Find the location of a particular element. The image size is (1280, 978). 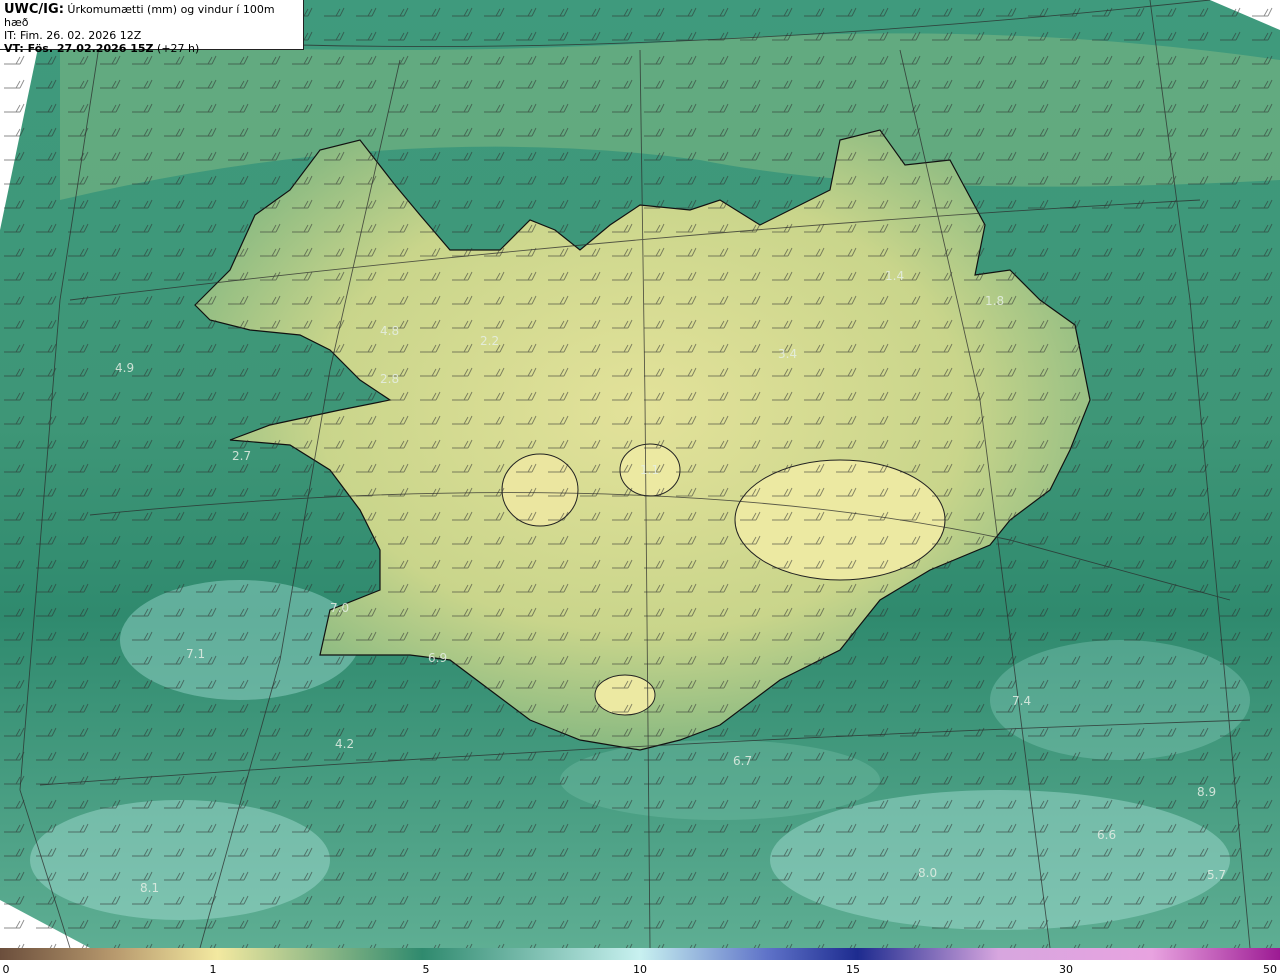

tick-label: 0 is located at coordinates (6, 969).